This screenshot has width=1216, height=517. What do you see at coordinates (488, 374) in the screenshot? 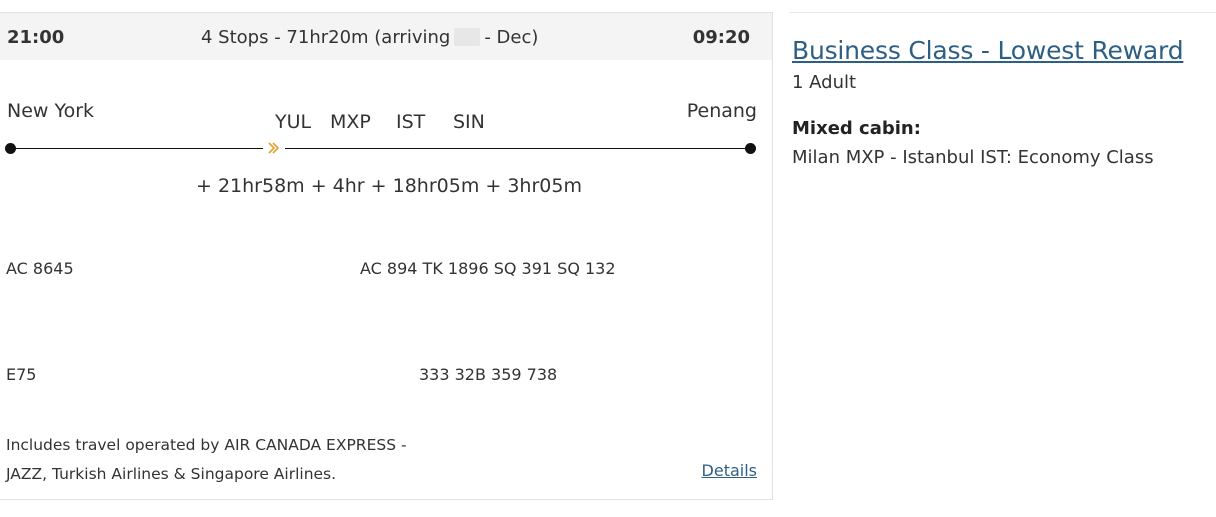
I see `connecting-aircraft-types: 333 32B 359 738` at bounding box center [488, 374].